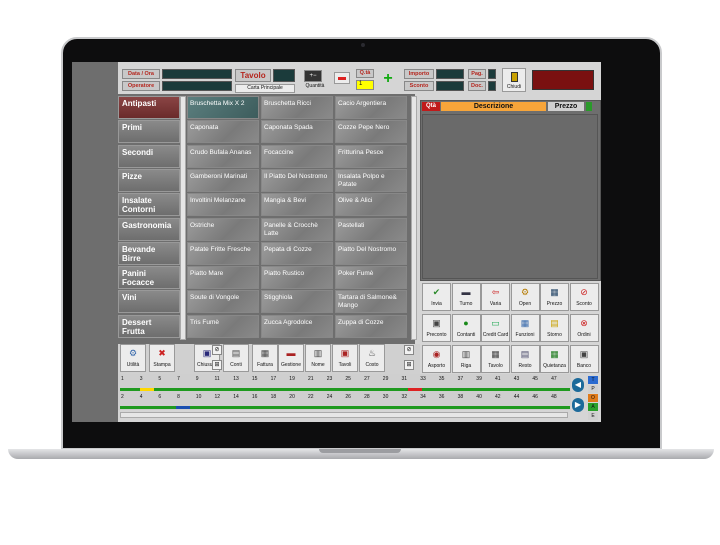 This screenshot has width=720, height=545. Describe the element at coordinates (371, 132) in the screenshot. I see `menu-item-button: Cozze Pepe Nero` at that location.